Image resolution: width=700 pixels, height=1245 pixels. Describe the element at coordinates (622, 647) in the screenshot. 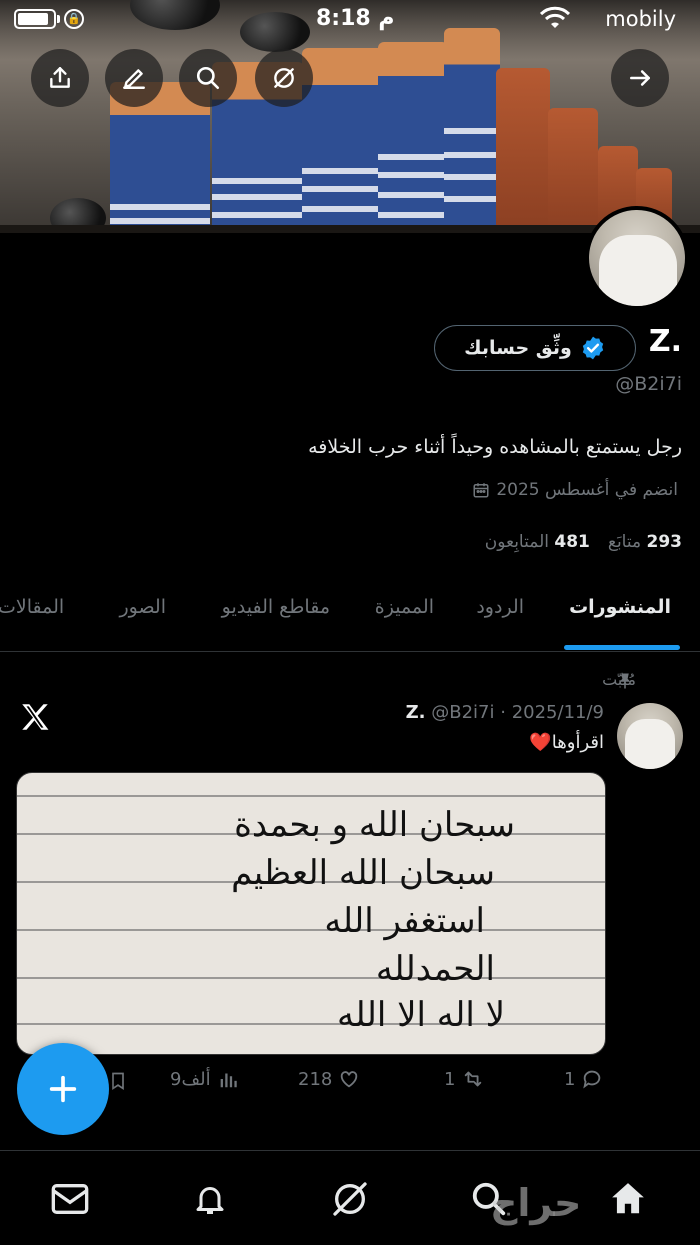

I see `active-tab-indicator` at that location.